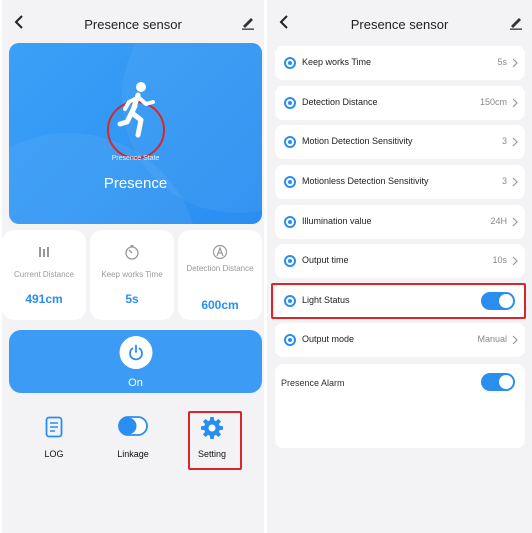 The height and width of the screenshot is (533, 532). Describe the element at coordinates (135, 383) in the screenshot. I see `power-status-label: On` at that location.